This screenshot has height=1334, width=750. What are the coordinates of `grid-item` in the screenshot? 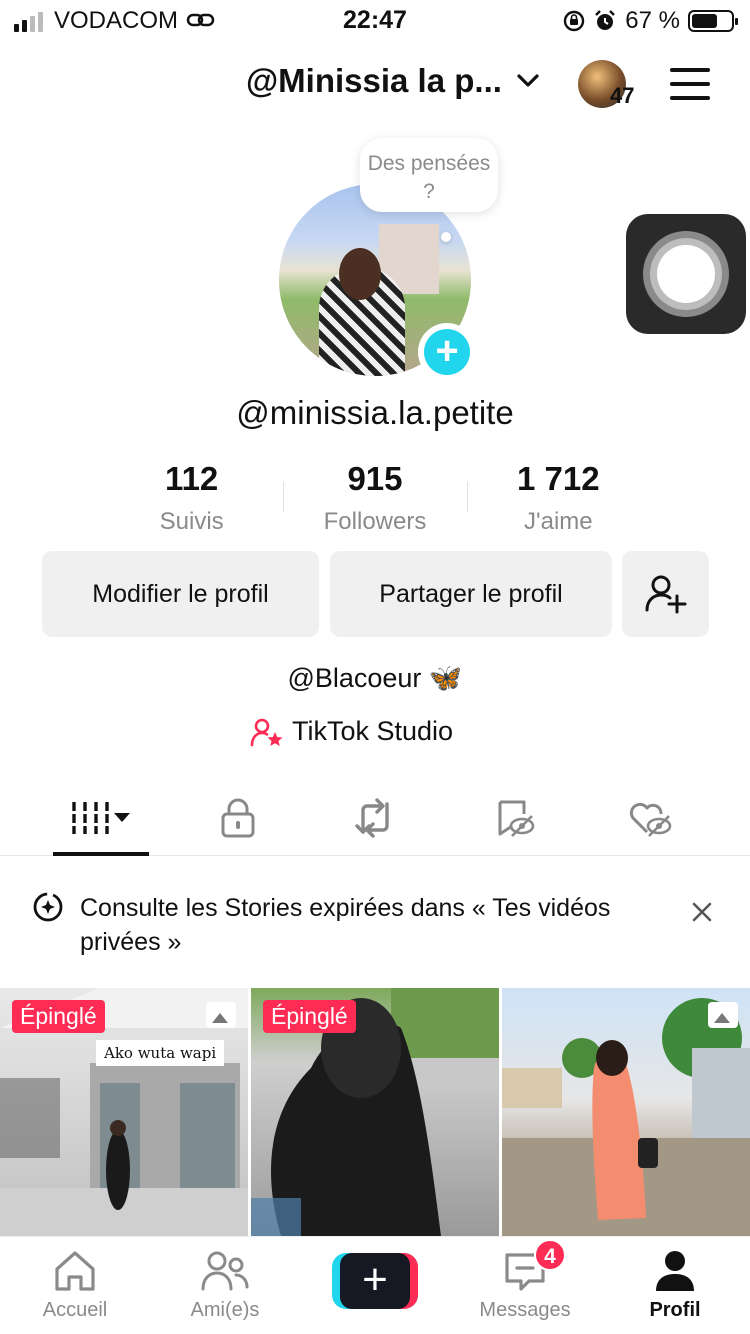 It's located at (626, 1112).